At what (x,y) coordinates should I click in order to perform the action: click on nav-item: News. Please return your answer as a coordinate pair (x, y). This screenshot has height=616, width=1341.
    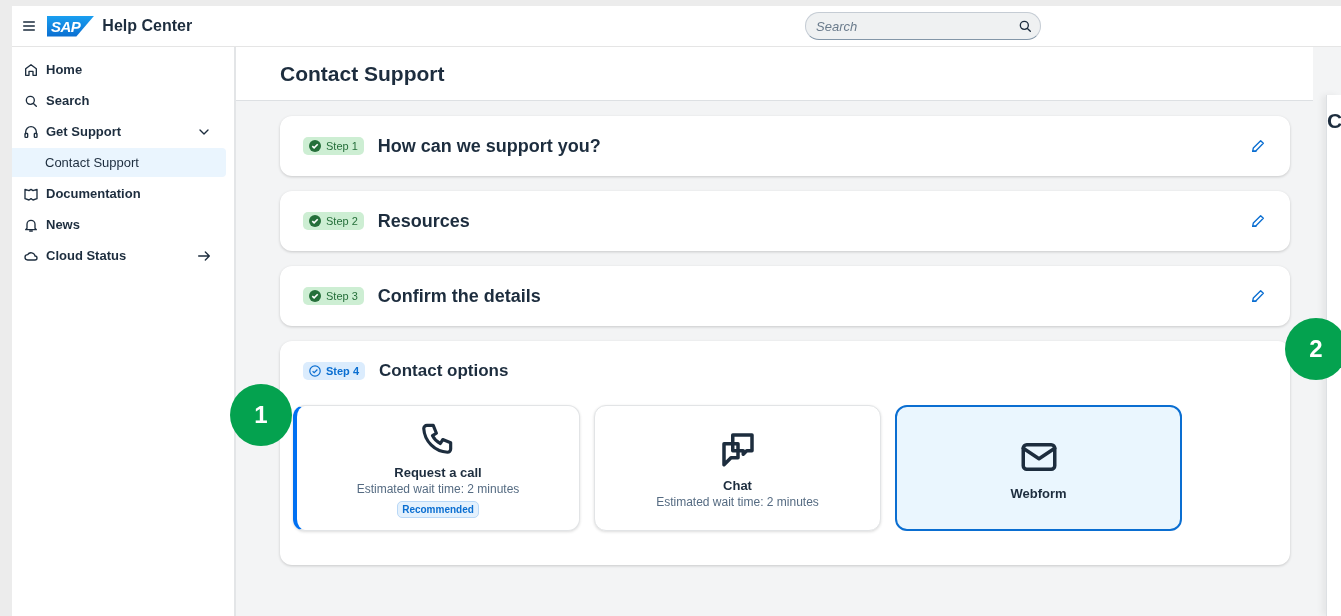
    Looking at the image, I should click on (119, 224).